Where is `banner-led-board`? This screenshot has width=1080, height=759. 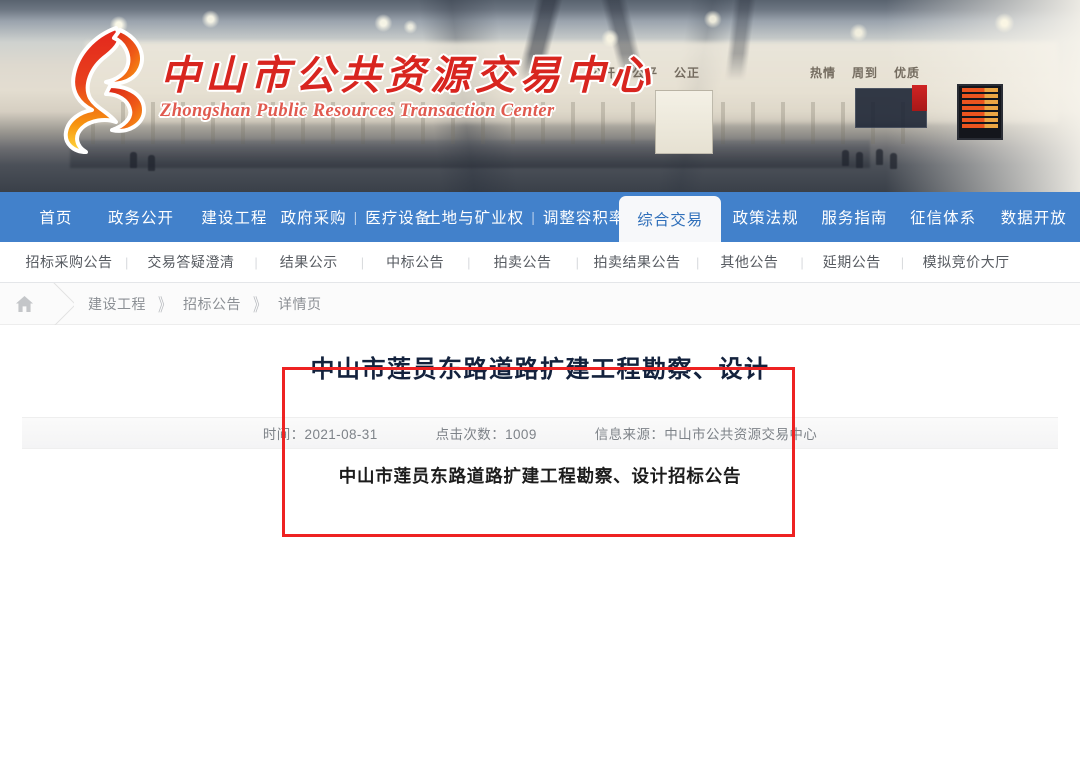 banner-led-board is located at coordinates (980, 112).